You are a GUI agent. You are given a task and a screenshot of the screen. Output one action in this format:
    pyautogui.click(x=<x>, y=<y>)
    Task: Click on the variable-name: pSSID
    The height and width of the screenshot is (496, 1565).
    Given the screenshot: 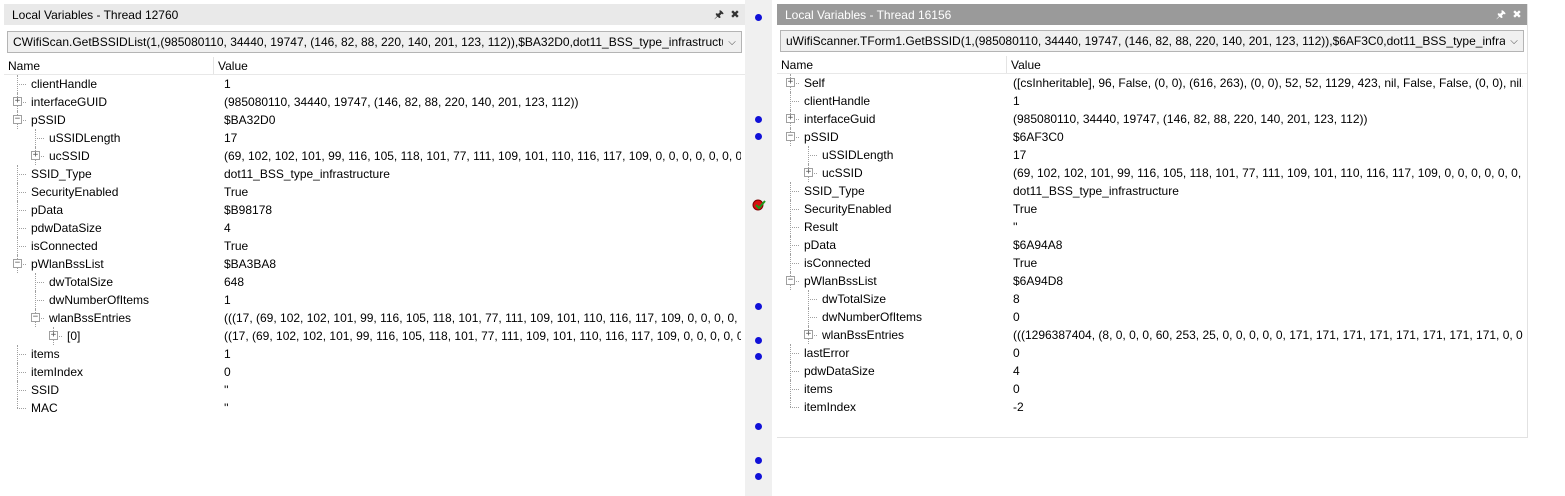 What is the action you would take?
    pyautogui.click(x=821, y=137)
    